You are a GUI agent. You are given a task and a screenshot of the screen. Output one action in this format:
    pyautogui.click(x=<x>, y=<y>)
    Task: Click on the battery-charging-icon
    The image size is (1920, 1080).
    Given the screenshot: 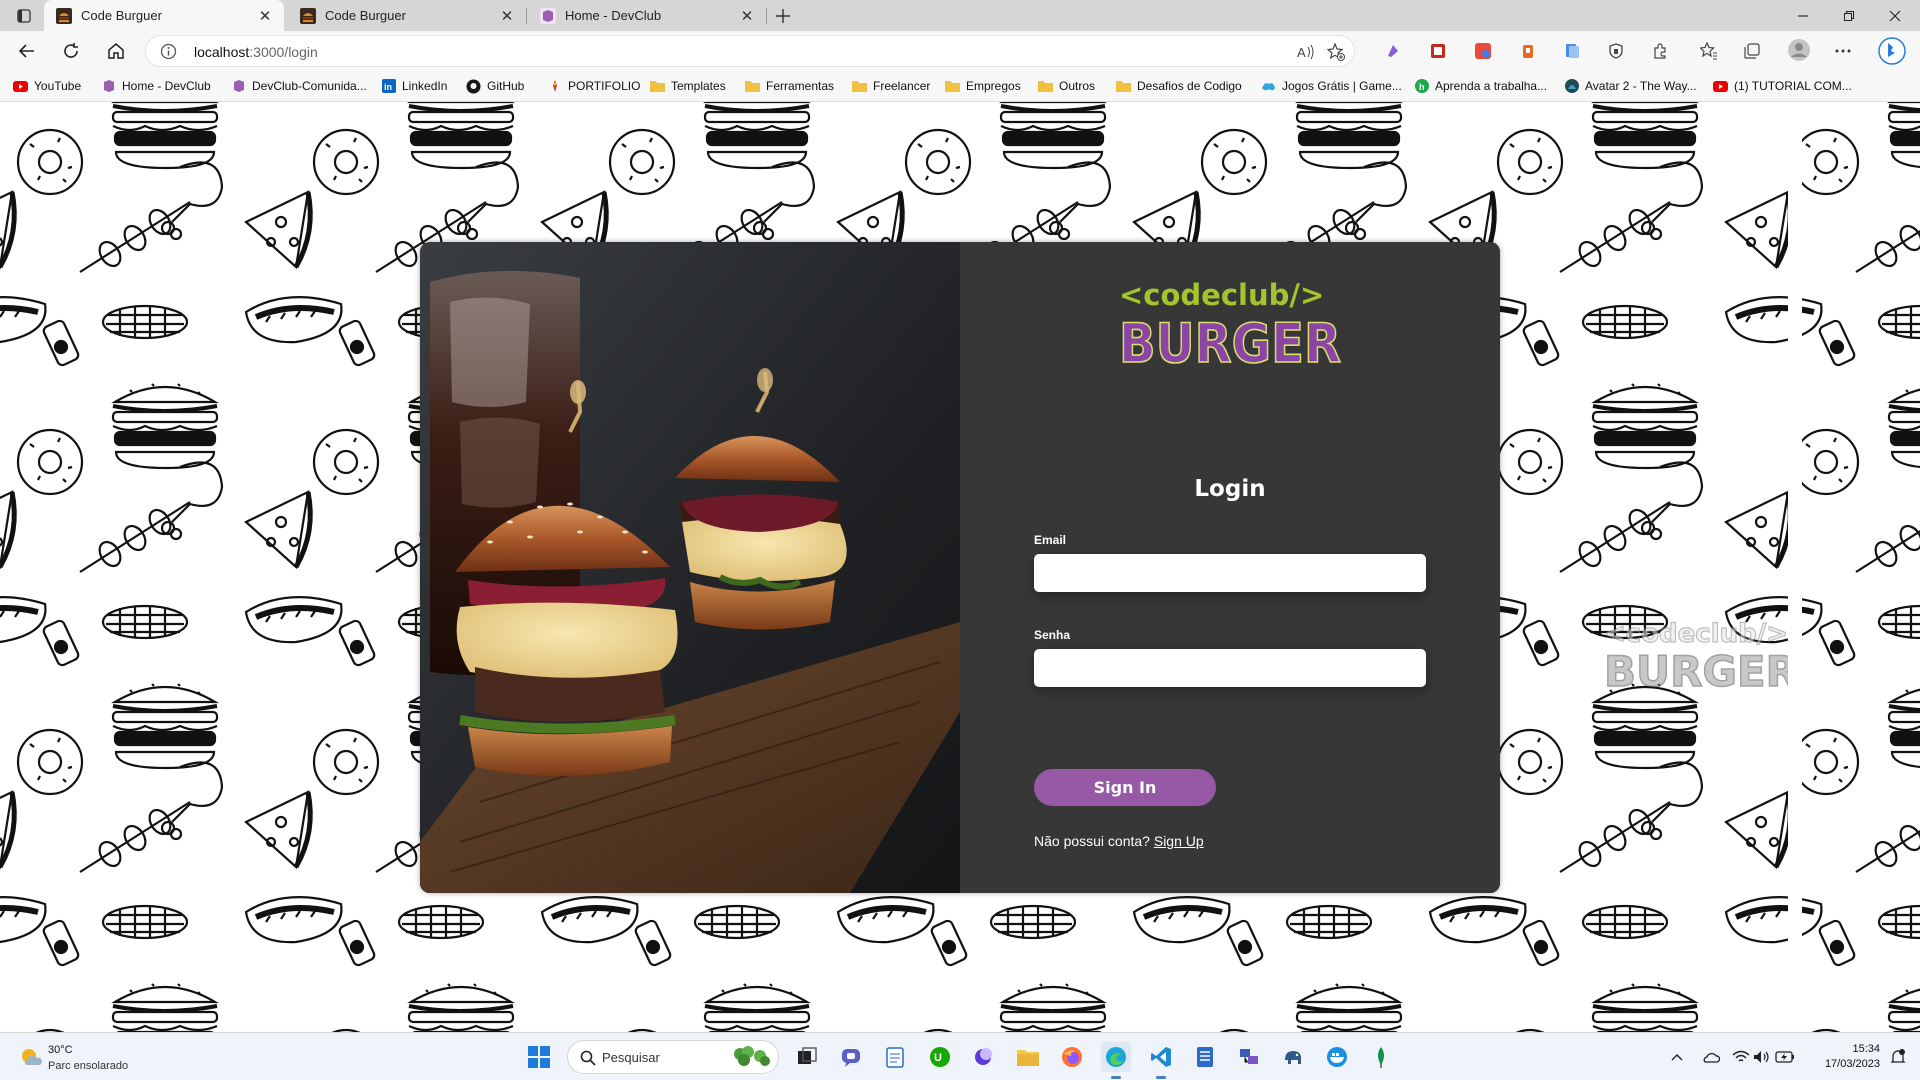 What is the action you would take?
    pyautogui.click(x=1784, y=1057)
    